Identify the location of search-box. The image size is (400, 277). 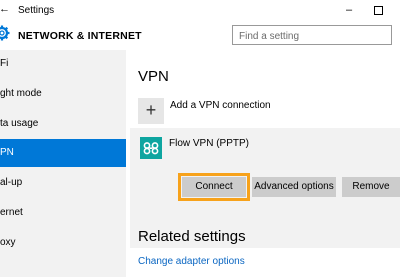
(312, 35).